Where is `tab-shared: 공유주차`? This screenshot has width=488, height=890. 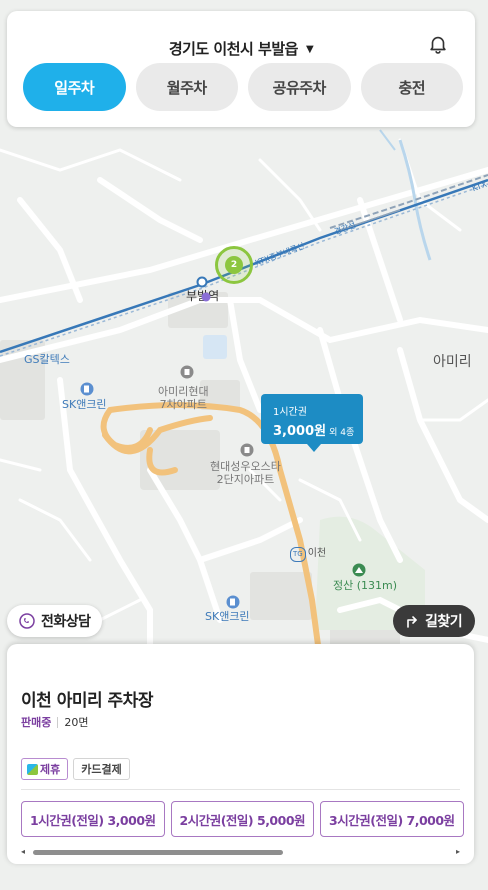 tab-shared: 공유주차 is located at coordinates (299, 87).